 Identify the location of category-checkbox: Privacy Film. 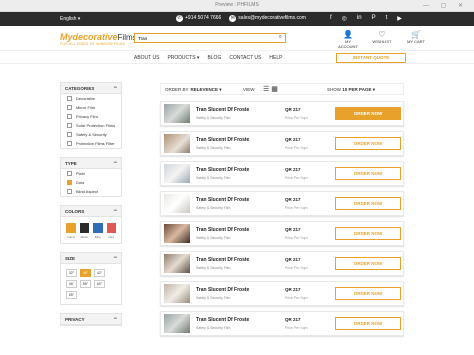
(91, 116).